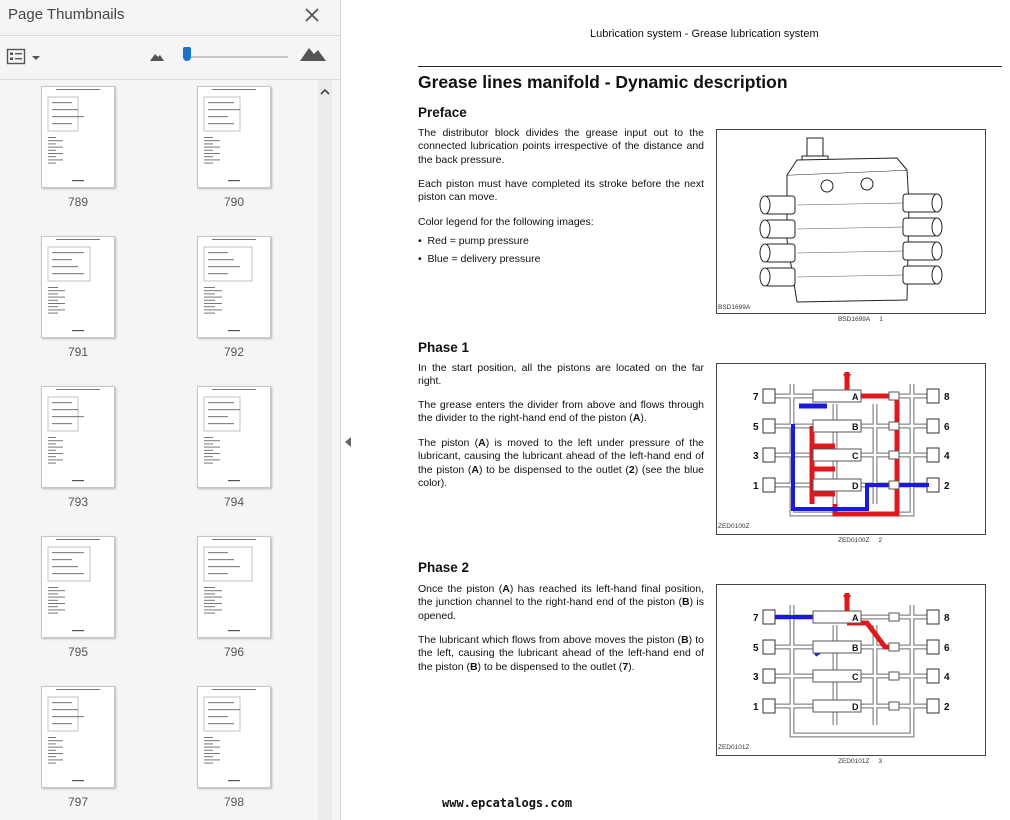 The image size is (1010, 820). What do you see at coordinates (234, 502) in the screenshot?
I see `page-number-label: 794` at bounding box center [234, 502].